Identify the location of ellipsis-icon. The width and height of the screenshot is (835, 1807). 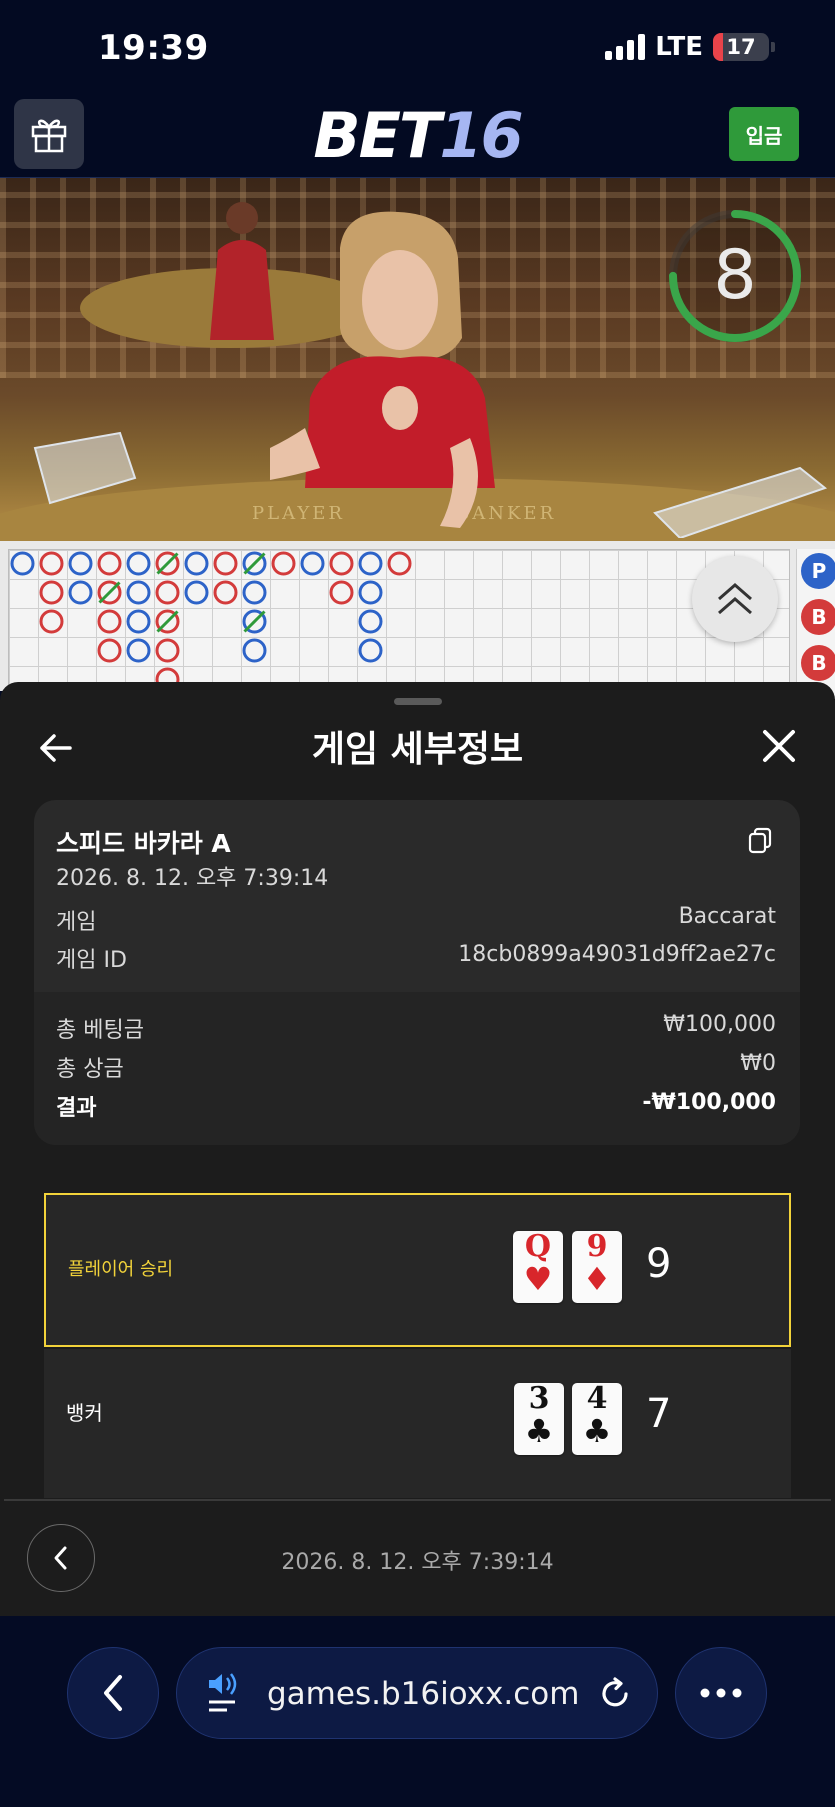
(721, 1693).